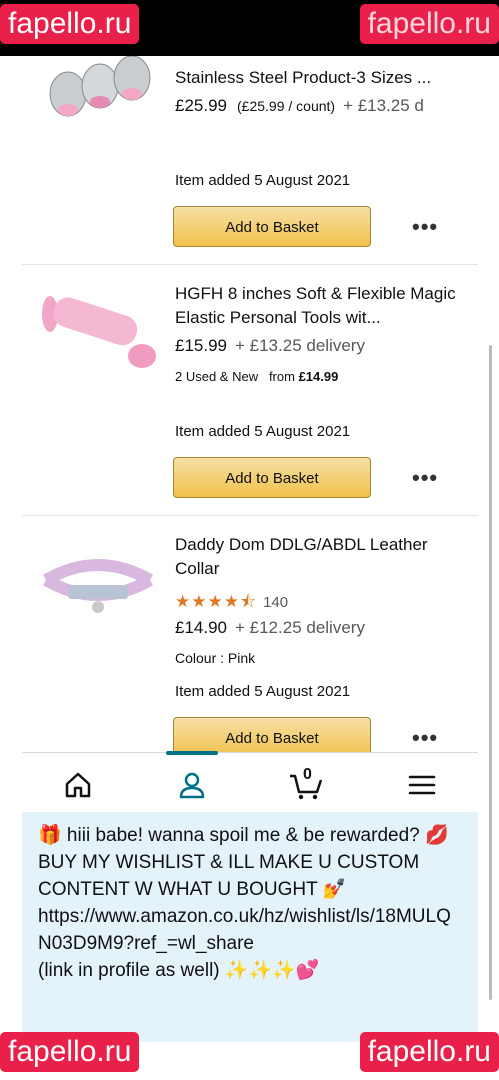 The height and width of the screenshot is (1080, 499). What do you see at coordinates (300, 345) in the screenshot?
I see `delivery-cost: + £13.25 delivery` at bounding box center [300, 345].